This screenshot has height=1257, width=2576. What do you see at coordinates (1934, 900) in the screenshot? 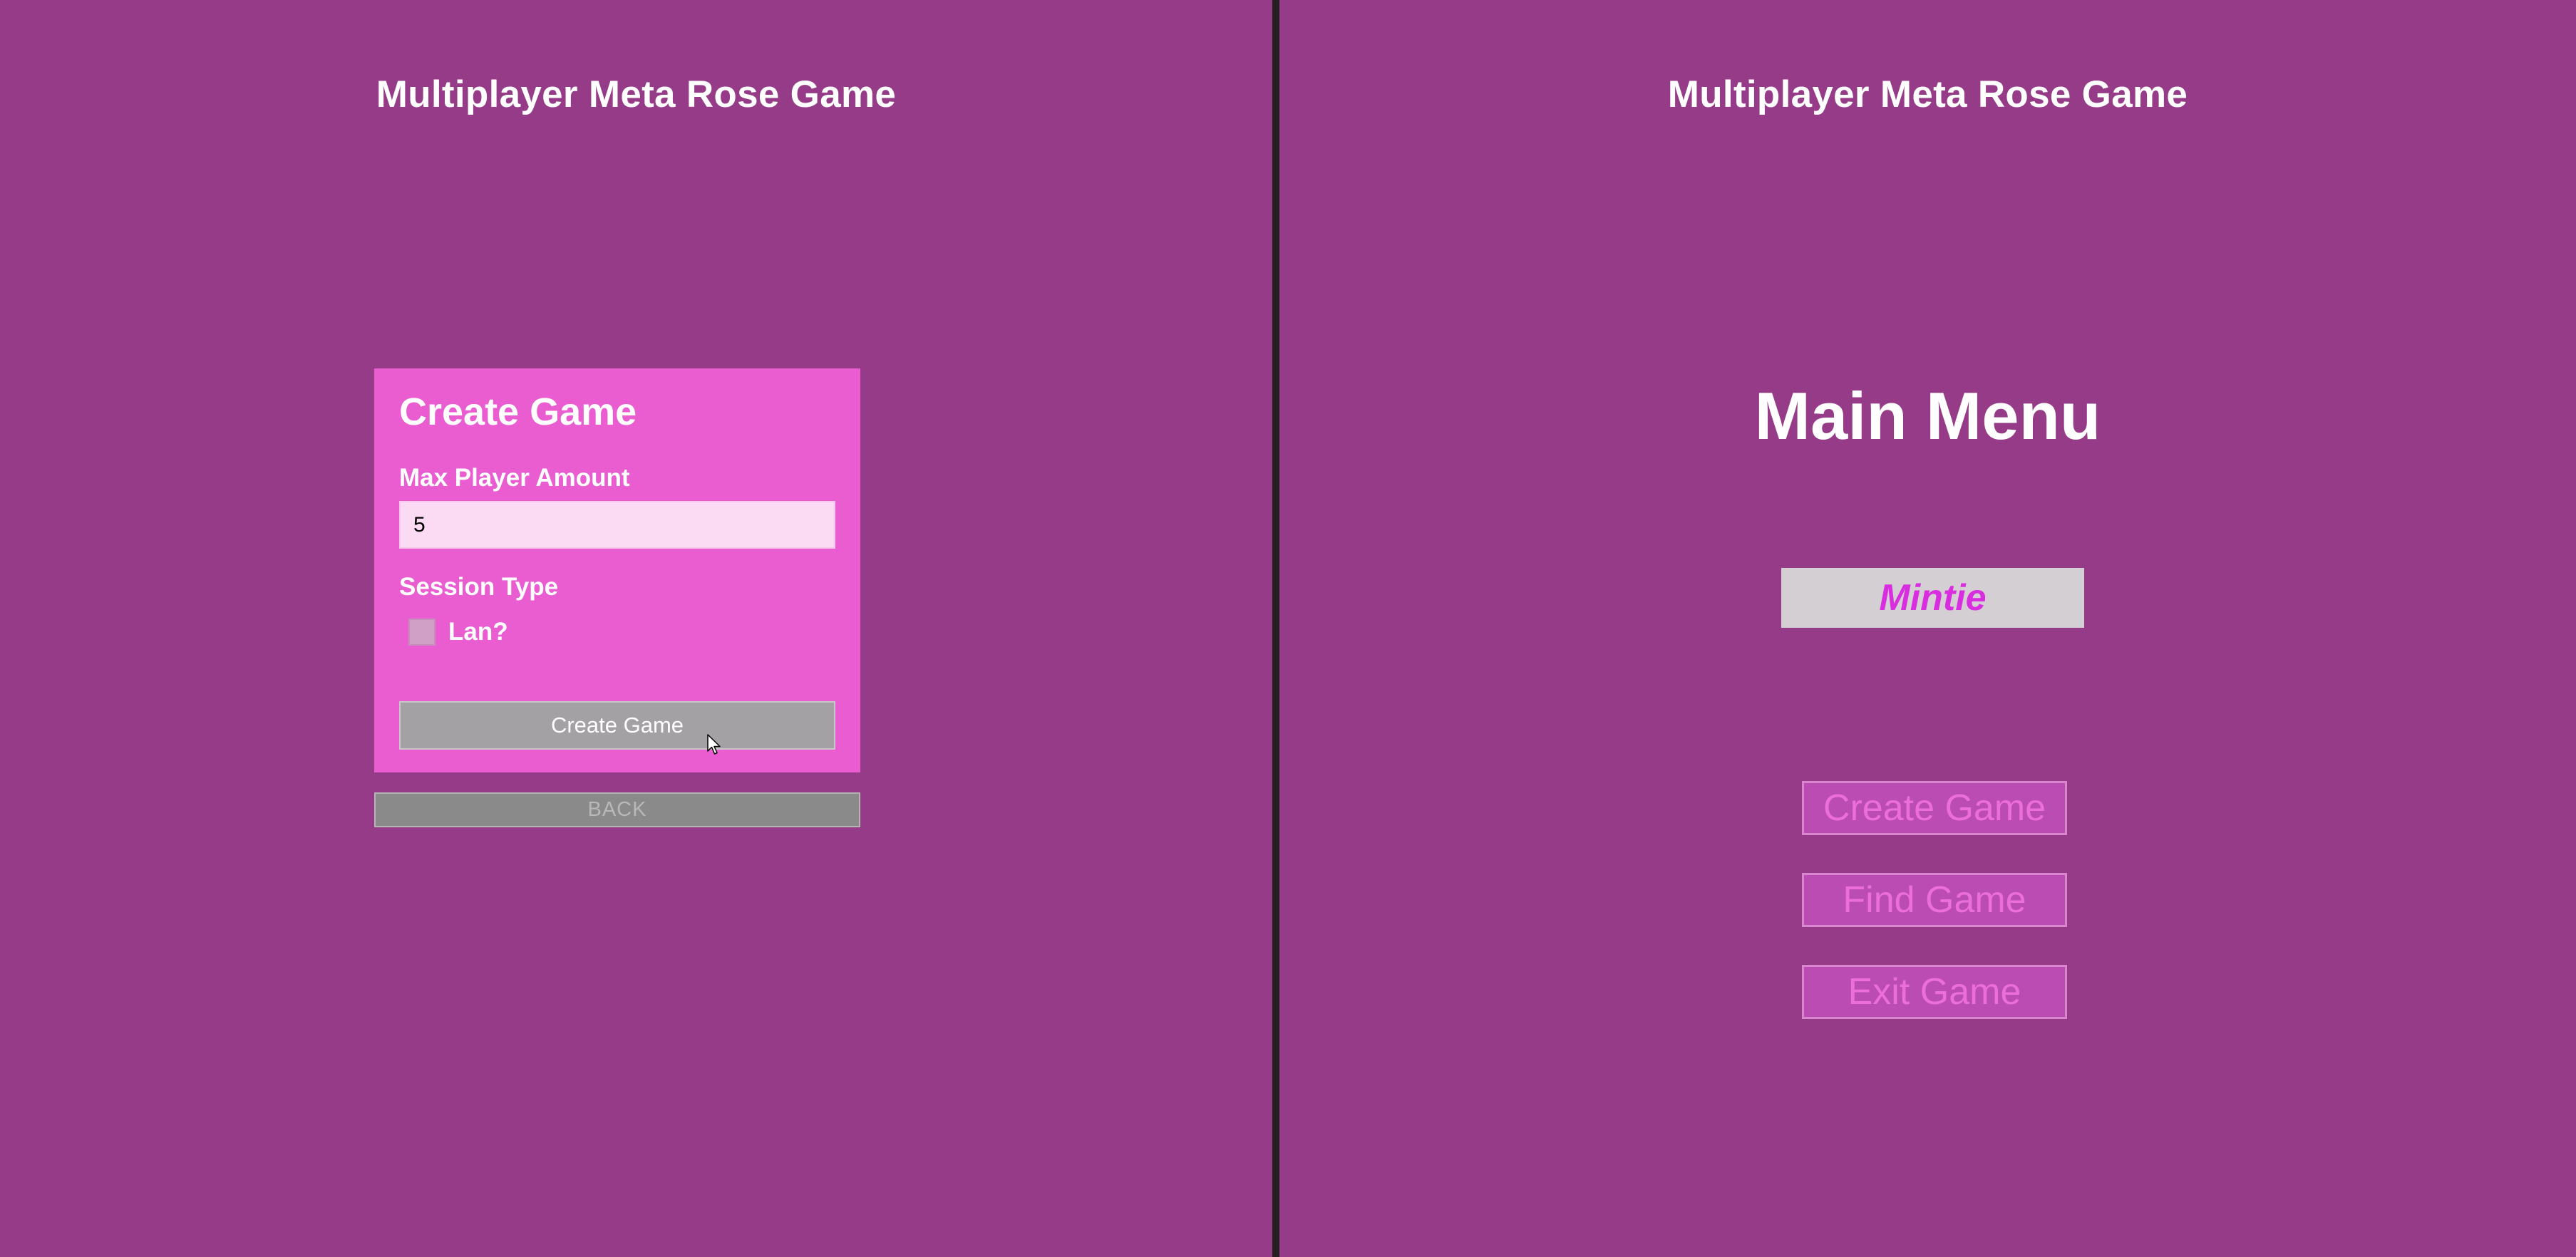
I see `find-game-button: Find Game` at bounding box center [1934, 900].